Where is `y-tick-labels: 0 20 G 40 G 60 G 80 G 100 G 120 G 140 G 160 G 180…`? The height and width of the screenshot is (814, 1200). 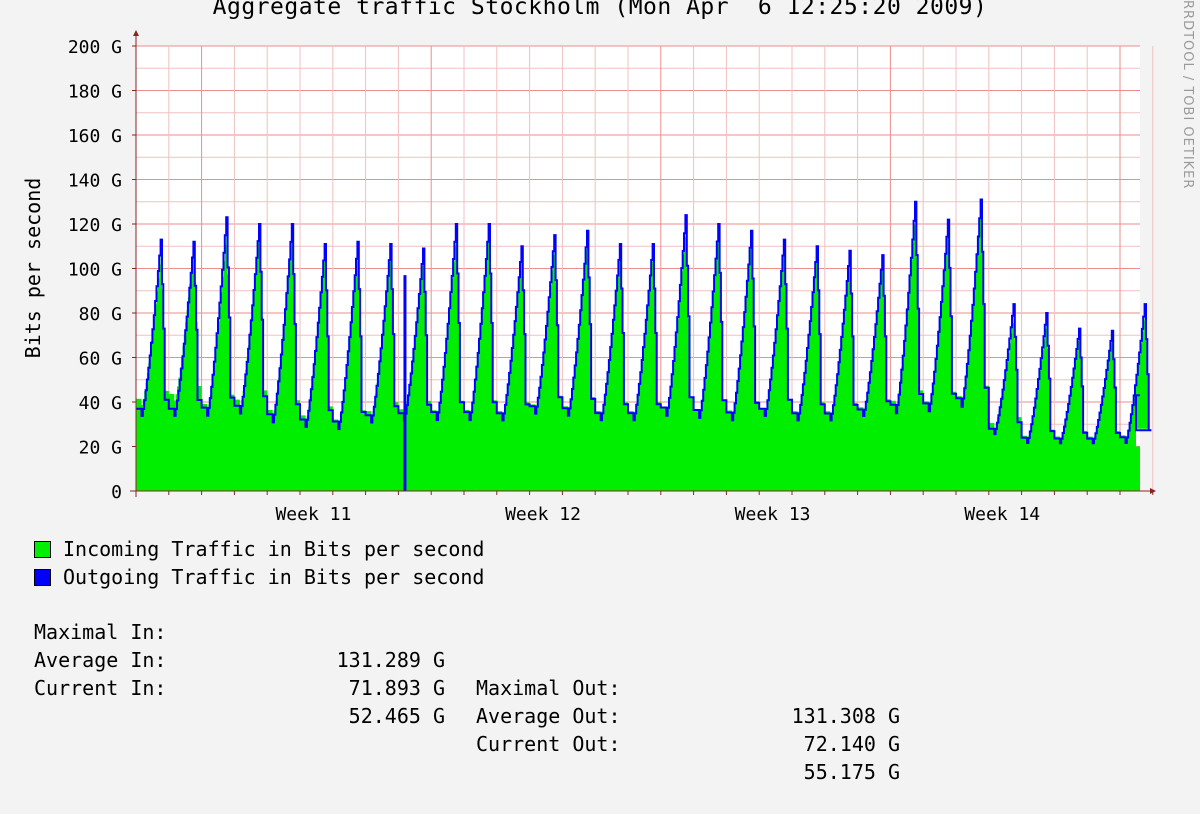
y-tick-labels: 0 20 G 40 G 60 G 80 G 100 G 120 G 140 G 160 G 180… is located at coordinates (95, 270).